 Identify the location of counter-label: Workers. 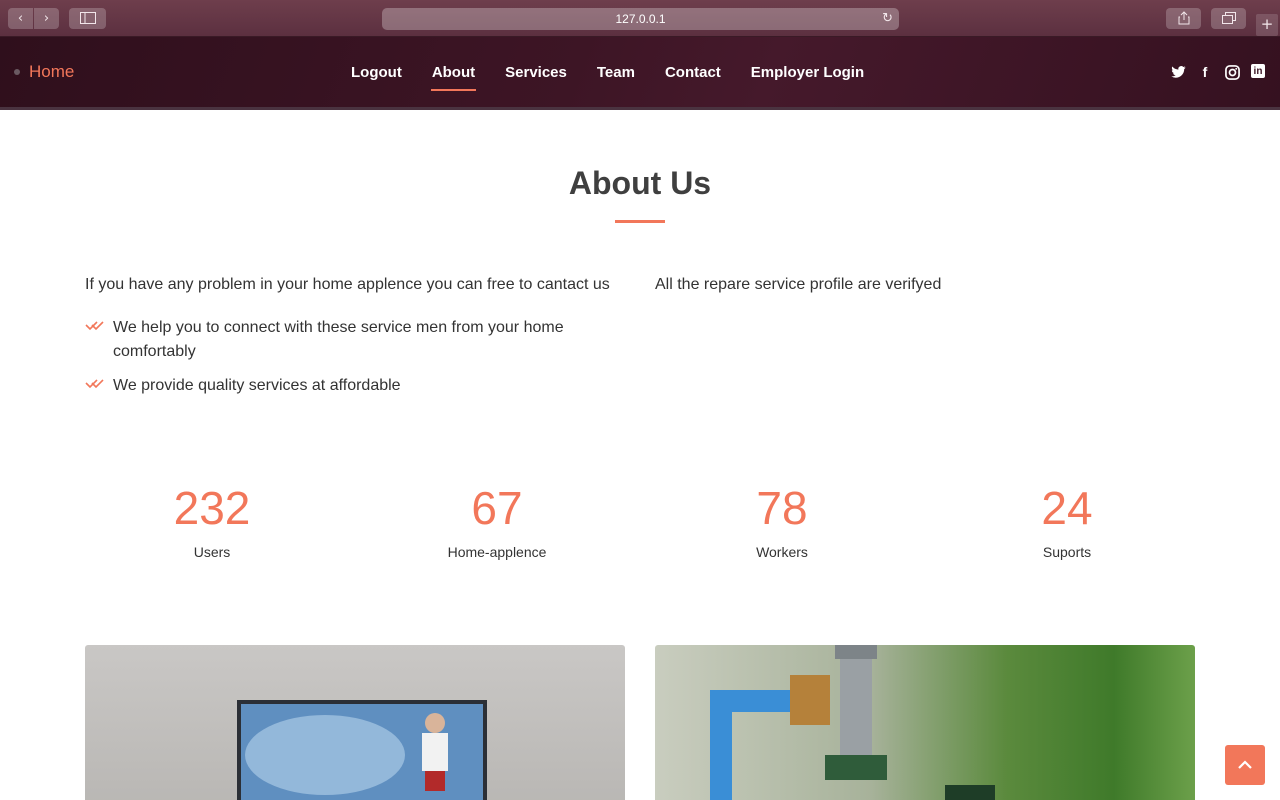
(782, 552).